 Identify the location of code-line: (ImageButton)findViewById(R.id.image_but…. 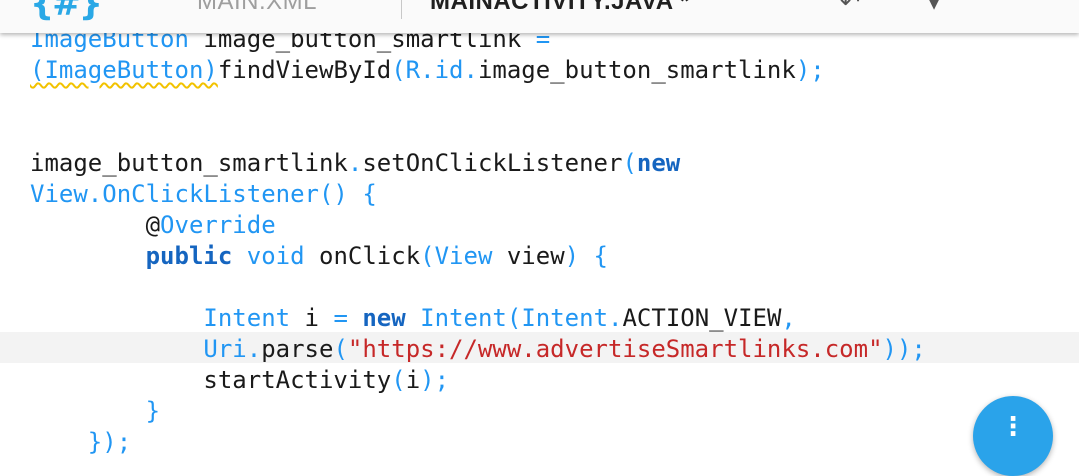
(427, 70).